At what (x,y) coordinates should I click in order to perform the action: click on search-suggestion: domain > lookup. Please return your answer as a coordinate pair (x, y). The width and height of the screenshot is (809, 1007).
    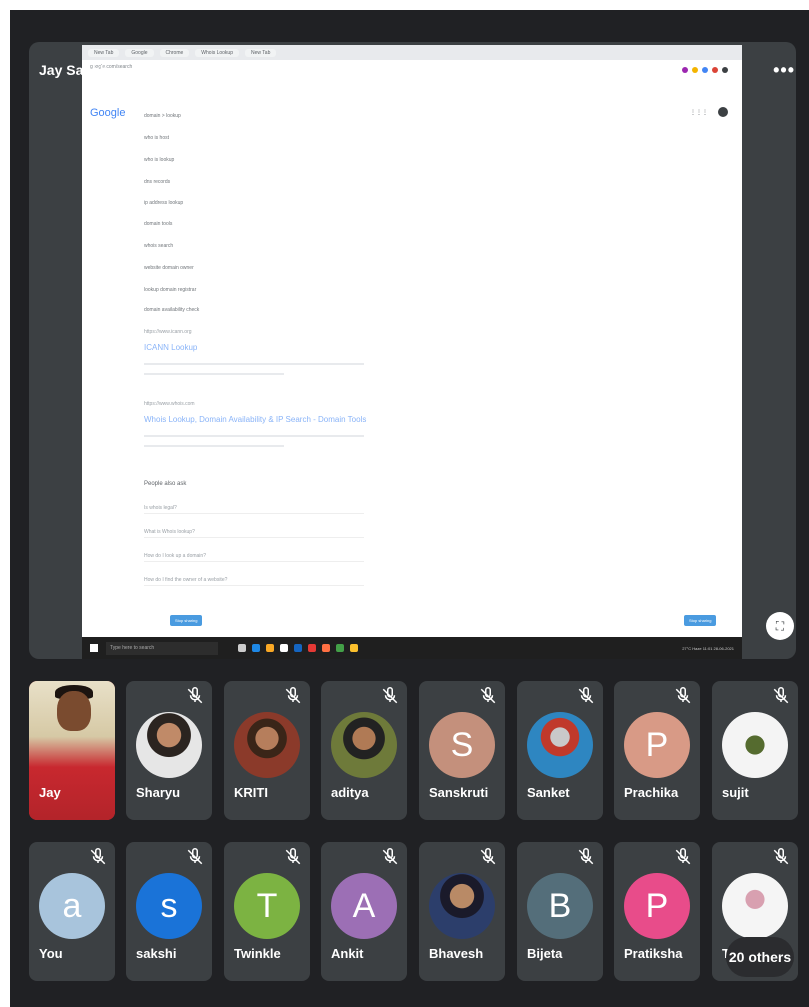
    Looking at the image, I should click on (162, 116).